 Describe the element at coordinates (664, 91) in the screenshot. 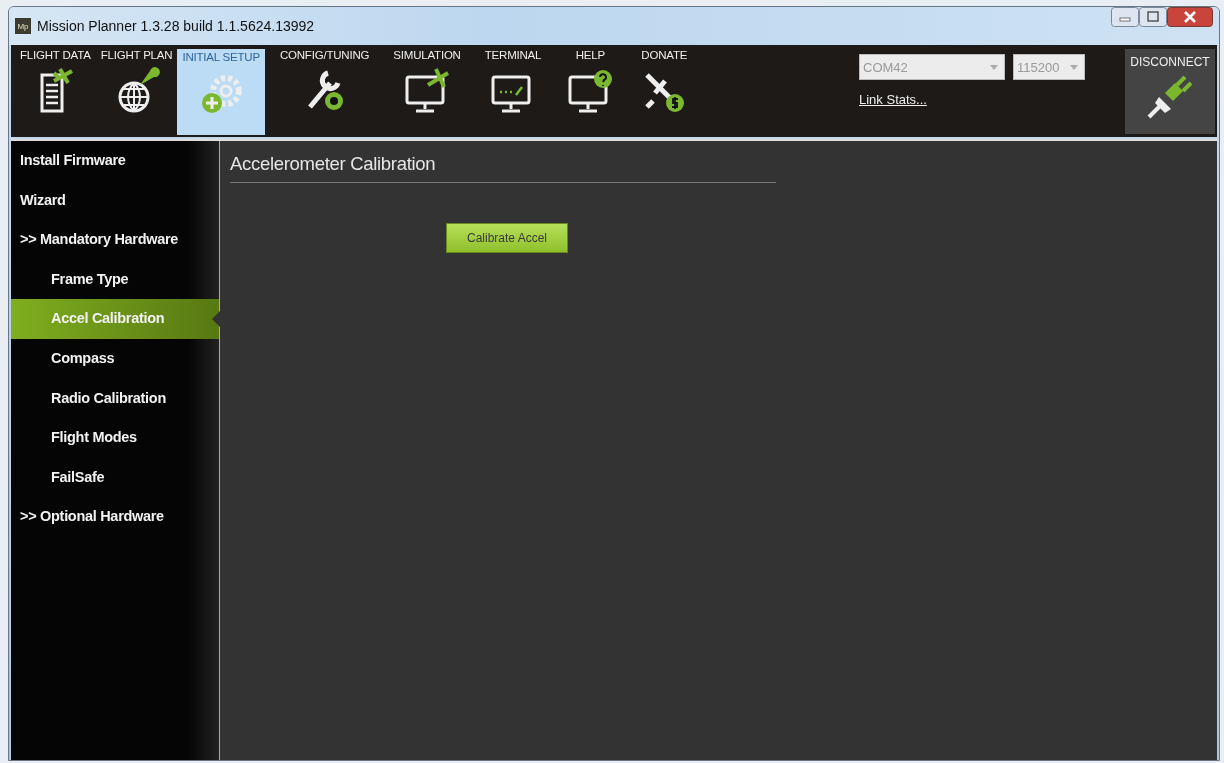

I see `toolbar-tab: DONATE` at that location.